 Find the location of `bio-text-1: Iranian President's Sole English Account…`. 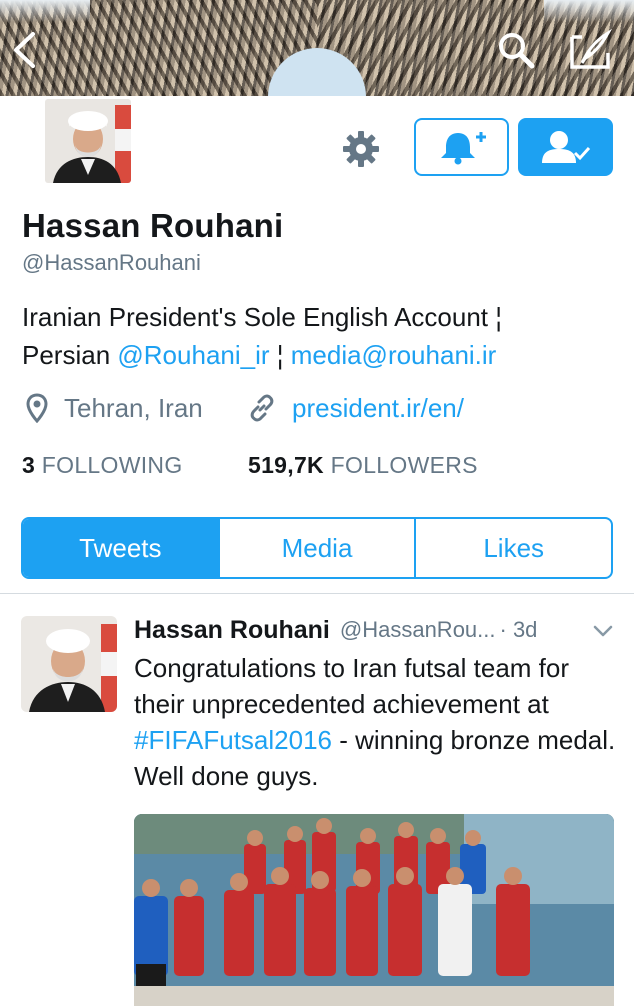

bio-text-1: Iranian President's Sole English Account… is located at coordinates (262, 317).